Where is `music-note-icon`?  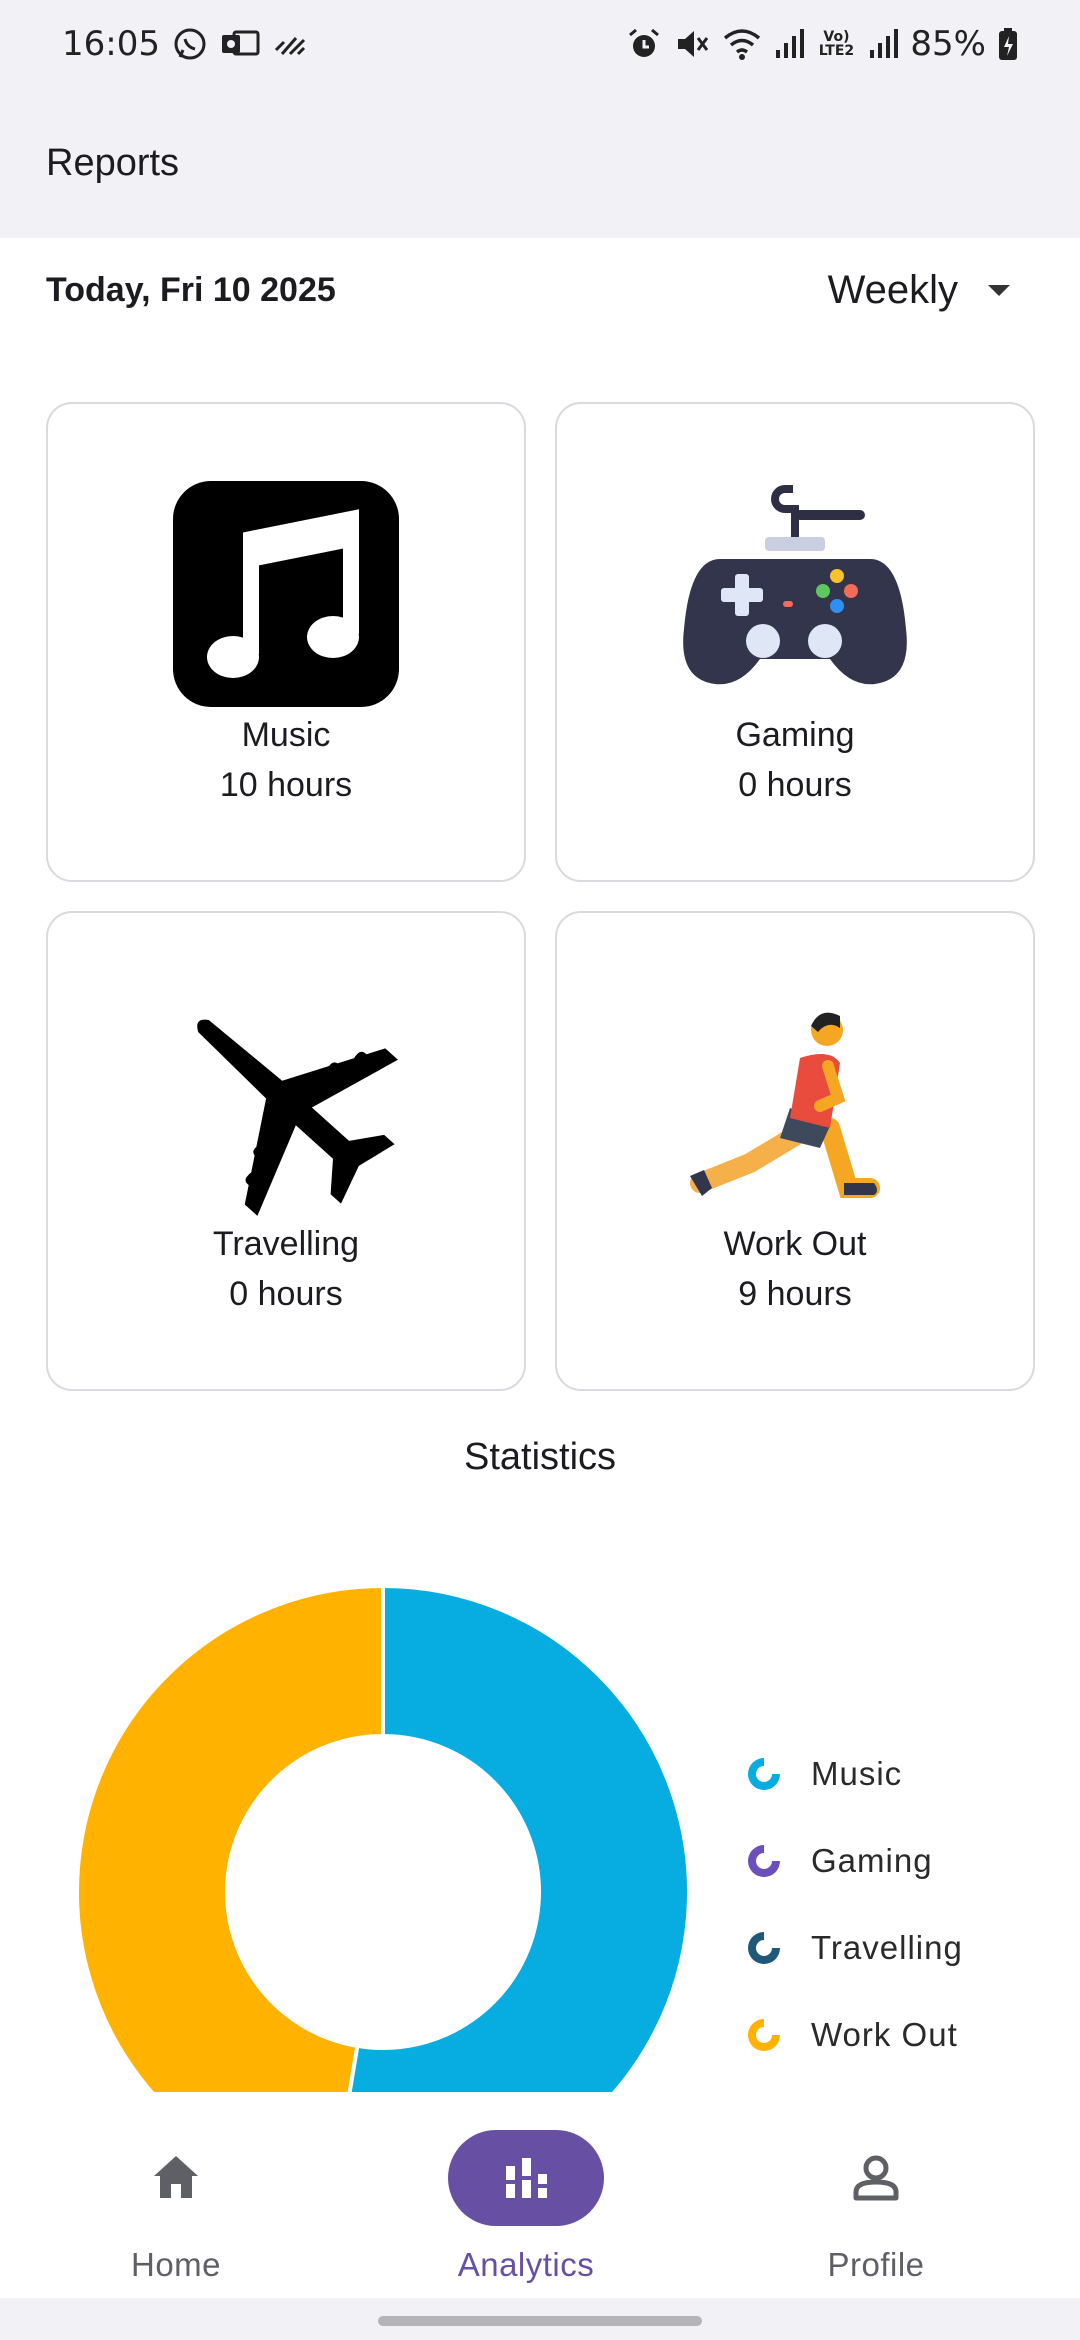 music-note-icon is located at coordinates (286, 594).